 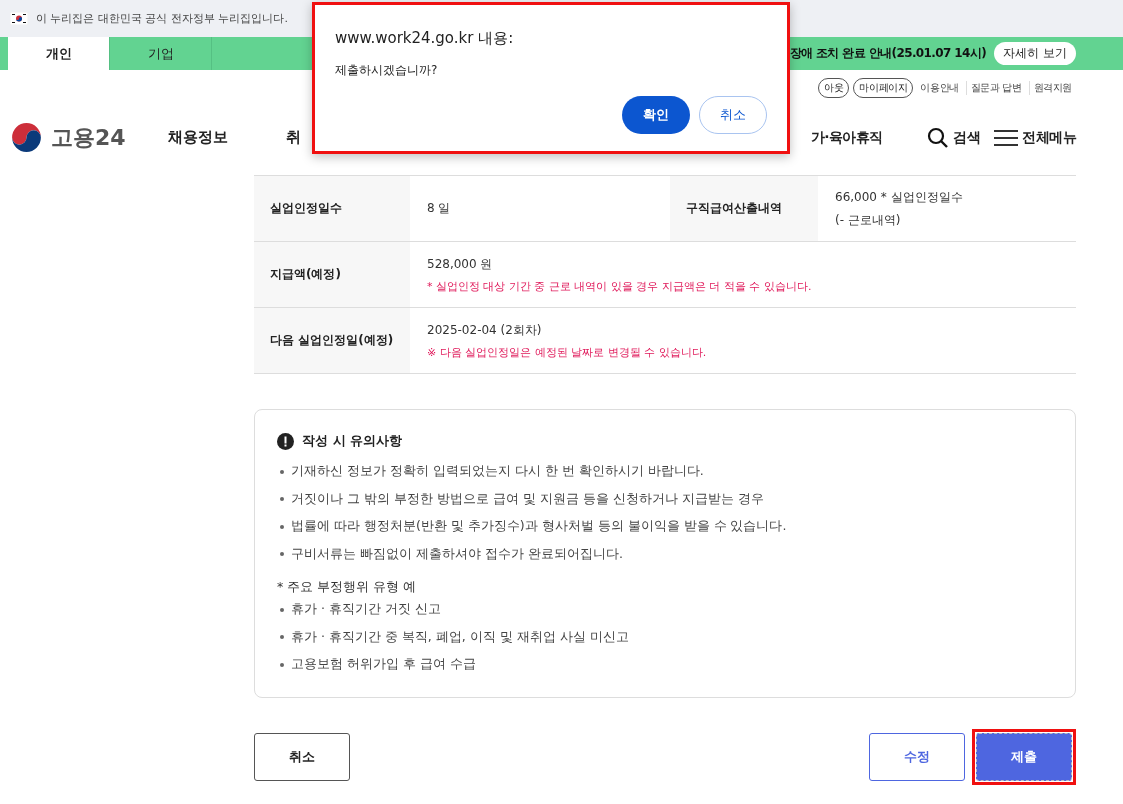 What do you see at coordinates (1035, 137) in the screenshot?
I see `menu-button: 전체메뉴` at bounding box center [1035, 137].